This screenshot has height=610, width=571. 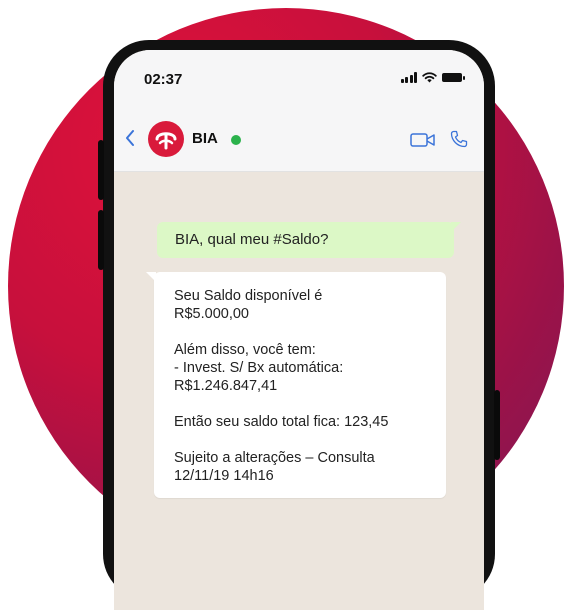 I want to click on bradesco-logo-icon, so click(x=166, y=141).